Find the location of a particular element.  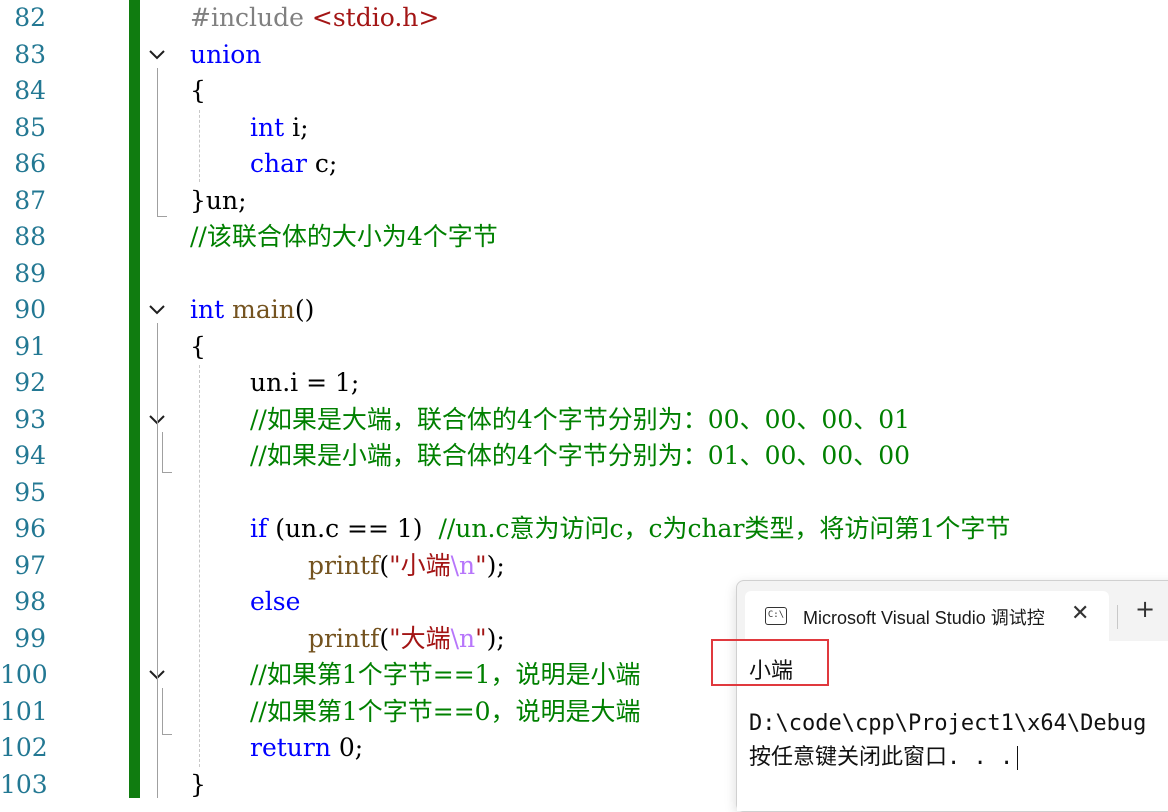

line-number: 101 is located at coordinates (24, 711).